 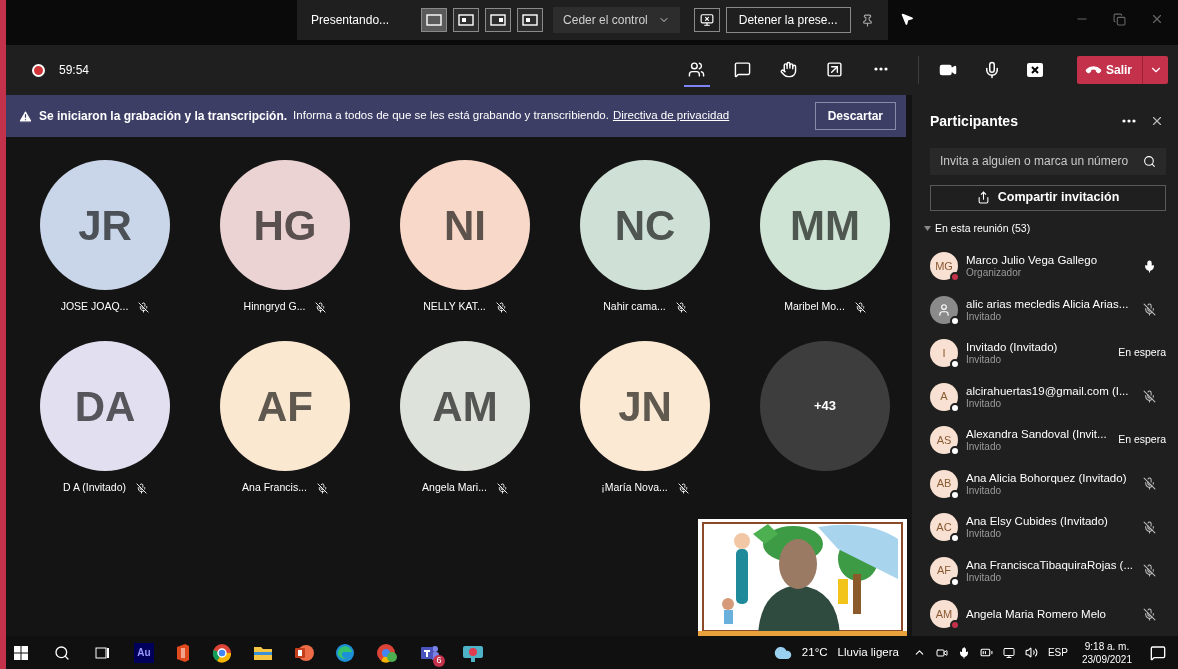 What do you see at coordinates (105, 406) in the screenshot?
I see `participant-avatar: DA` at bounding box center [105, 406].